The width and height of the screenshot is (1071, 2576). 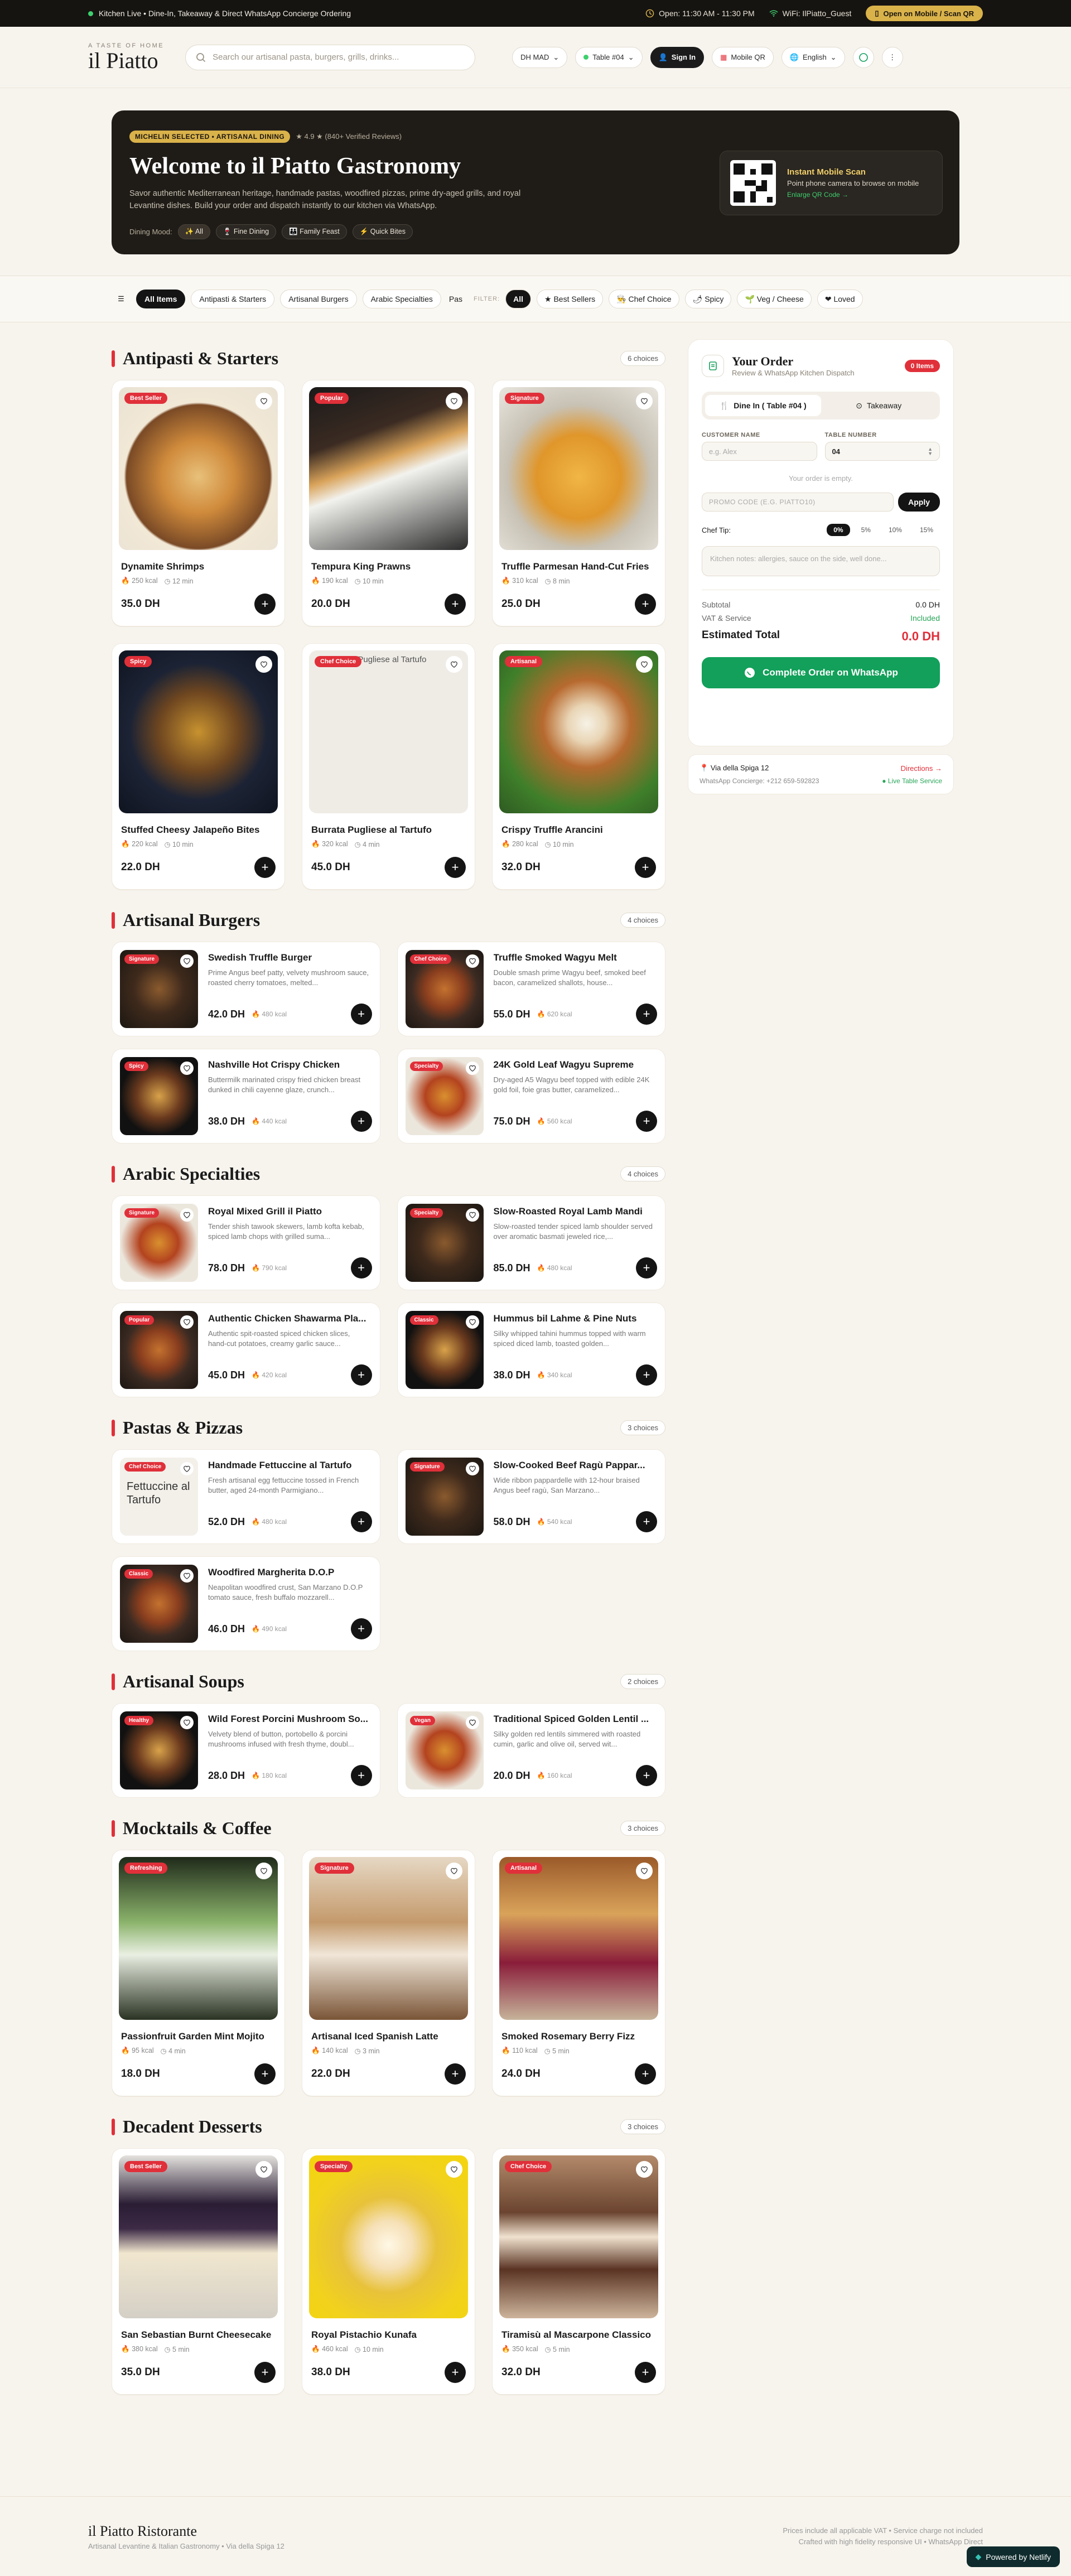 What do you see at coordinates (570, 299) in the screenshot?
I see `filter-best-sellers: ★ Best Sellers` at bounding box center [570, 299].